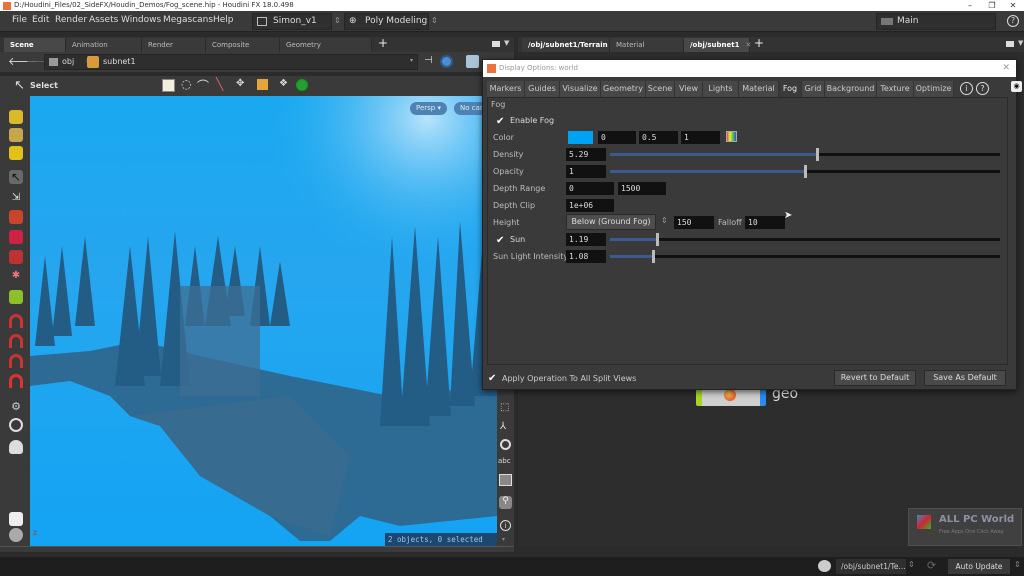 This screenshot has height=576, width=1024. I want to click on pane-splitter, so click(257, 549).